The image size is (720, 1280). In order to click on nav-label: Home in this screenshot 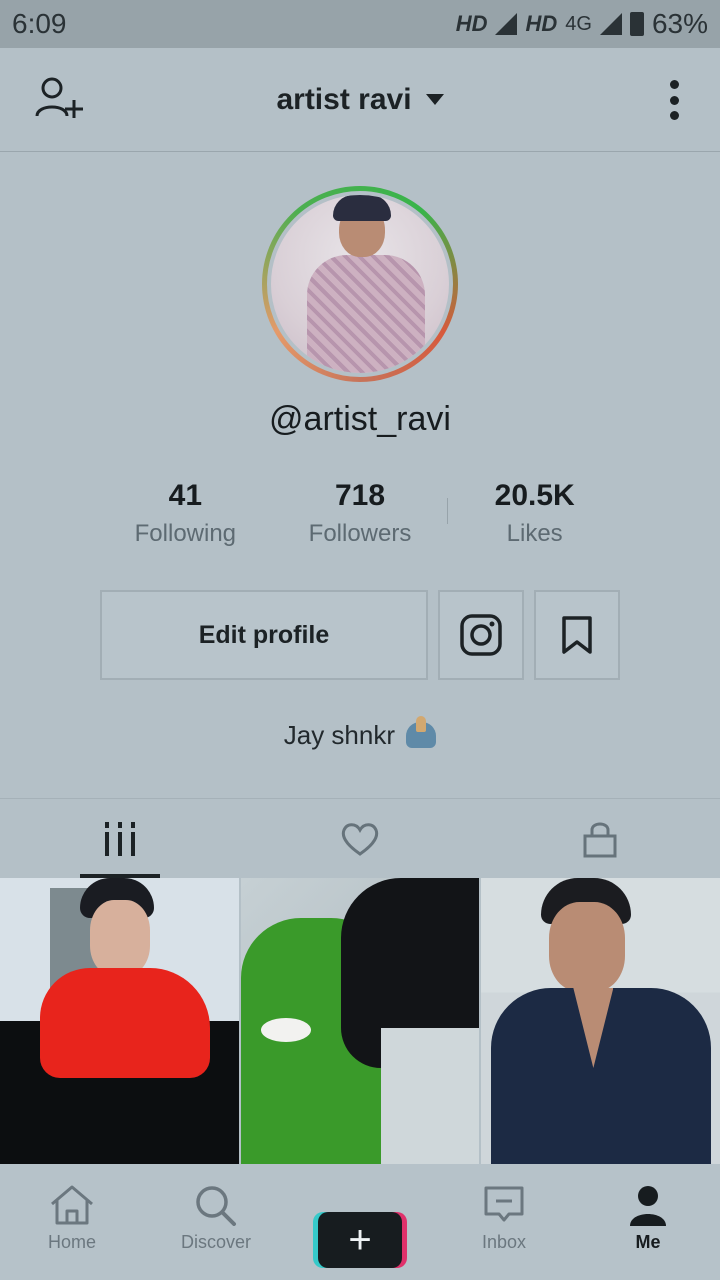, I will do `click(71, 1242)`.